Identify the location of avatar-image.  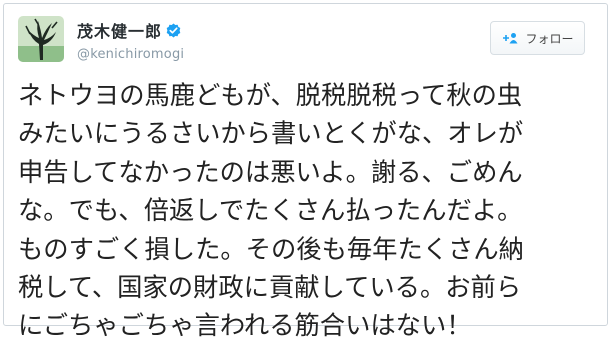
(41, 39).